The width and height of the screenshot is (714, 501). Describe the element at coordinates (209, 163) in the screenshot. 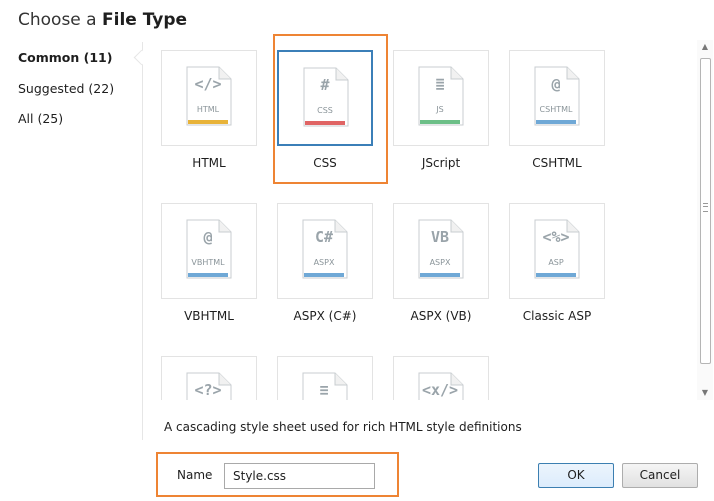

I see `file-type-label: HTML` at that location.